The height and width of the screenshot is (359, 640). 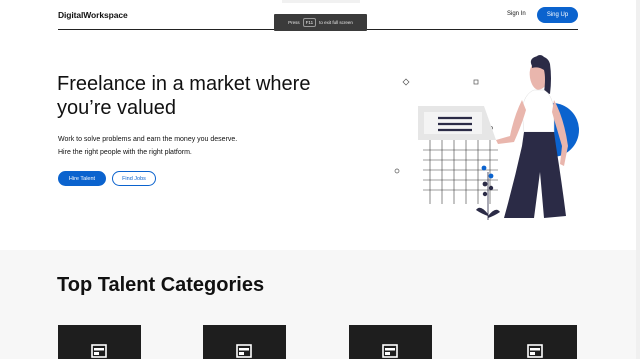 I want to click on fullscreen-notice-prefix: Press, so click(x=294, y=22).